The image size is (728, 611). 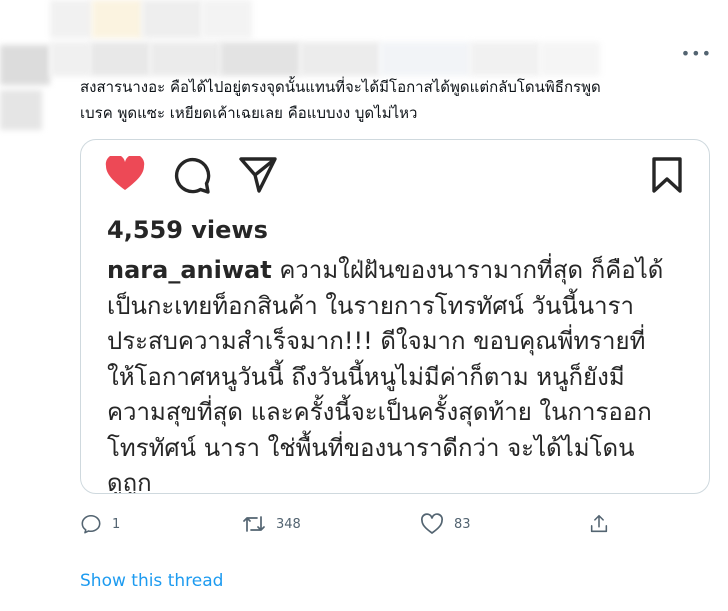 I want to click on like-button: 83, so click(x=445, y=524).